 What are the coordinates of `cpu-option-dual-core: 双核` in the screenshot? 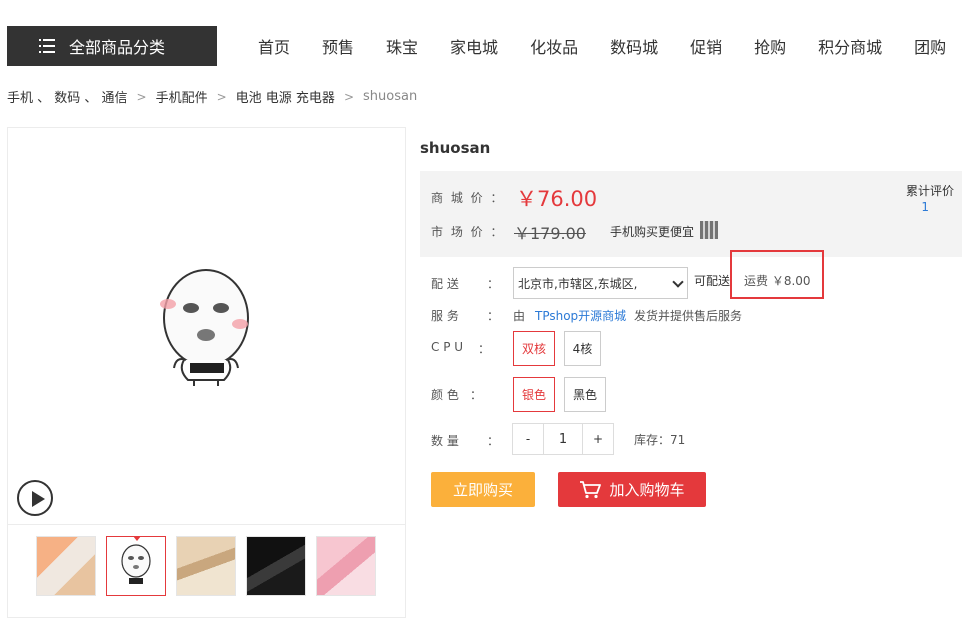 It's located at (534, 348).